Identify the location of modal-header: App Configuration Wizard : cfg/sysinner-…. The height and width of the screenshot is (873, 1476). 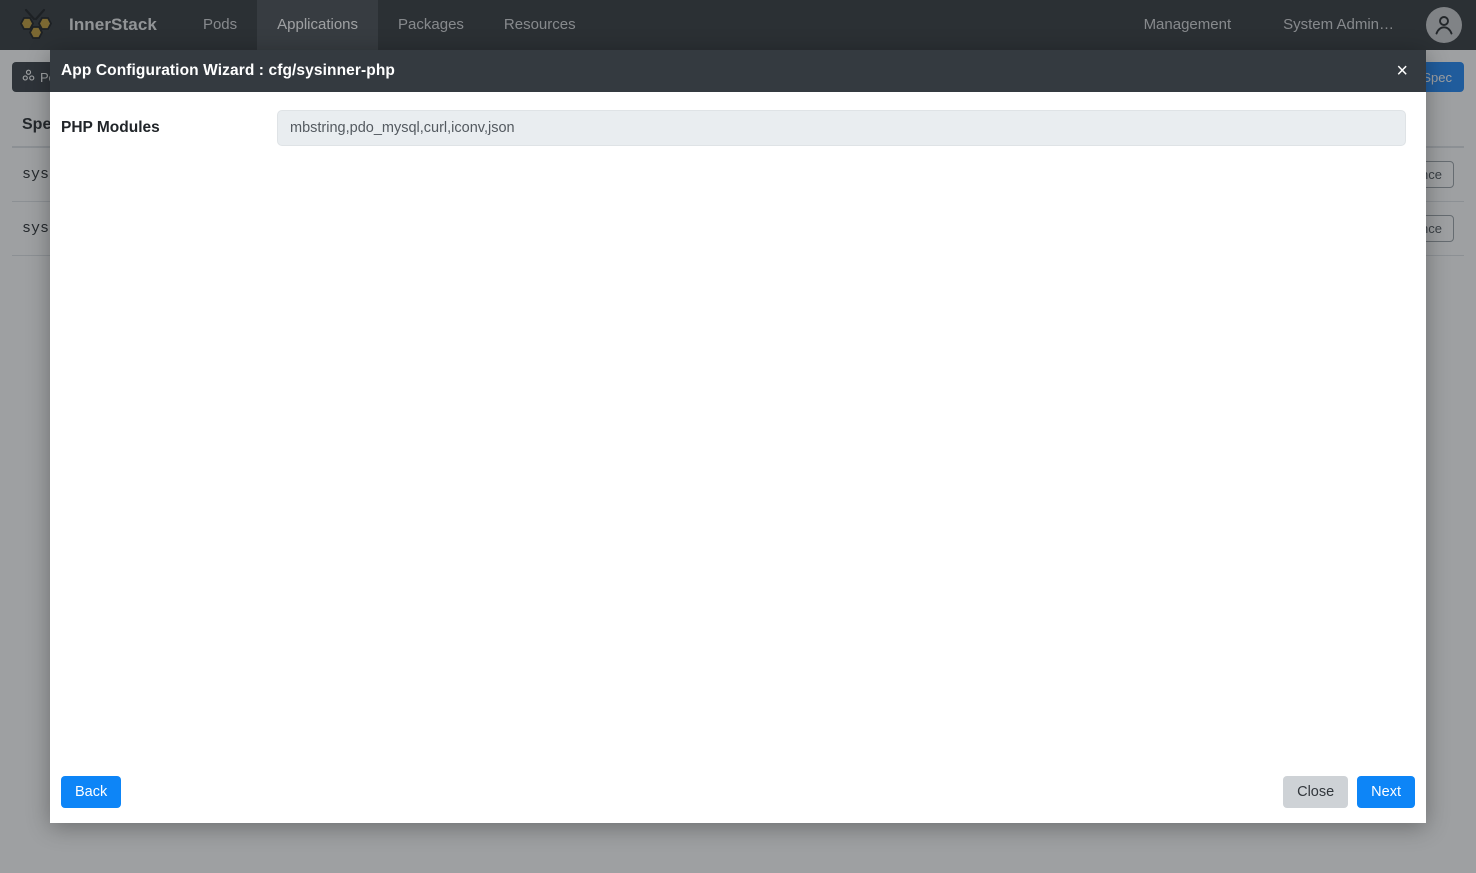
(738, 71).